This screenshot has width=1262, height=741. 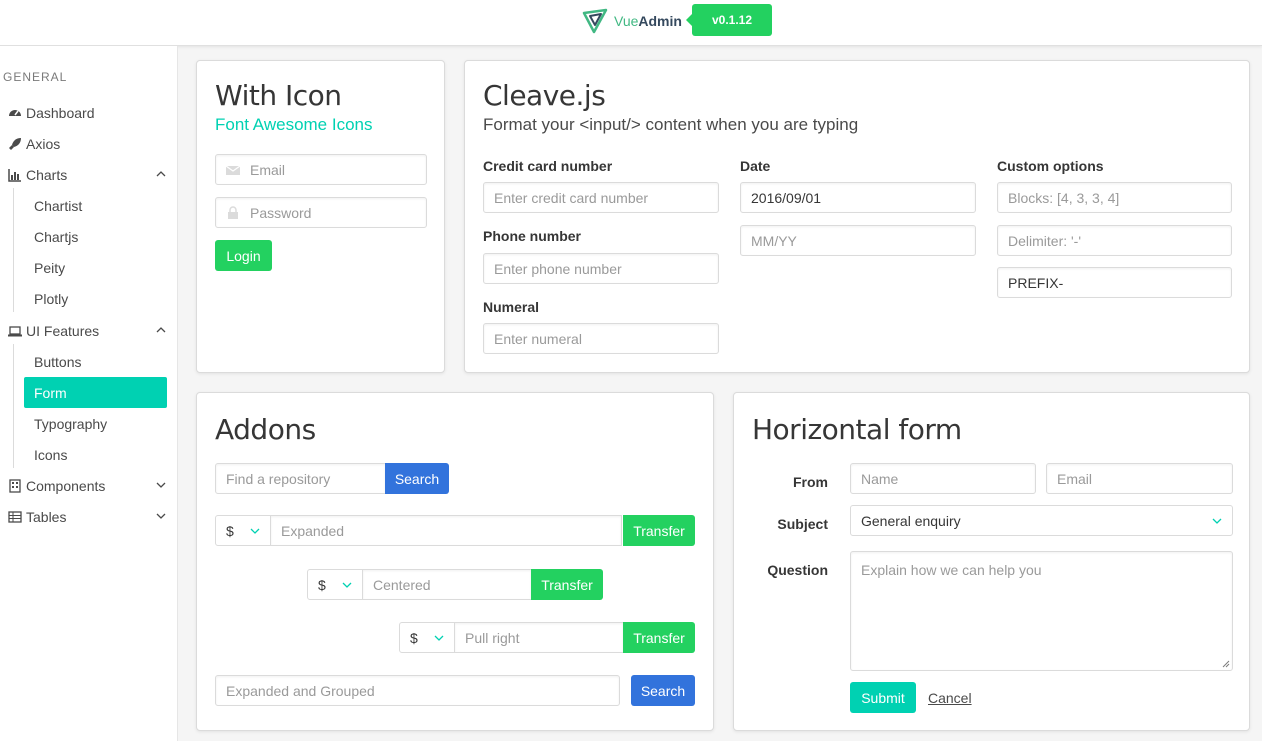 I want to click on email-field: Email, so click(x=321, y=169).